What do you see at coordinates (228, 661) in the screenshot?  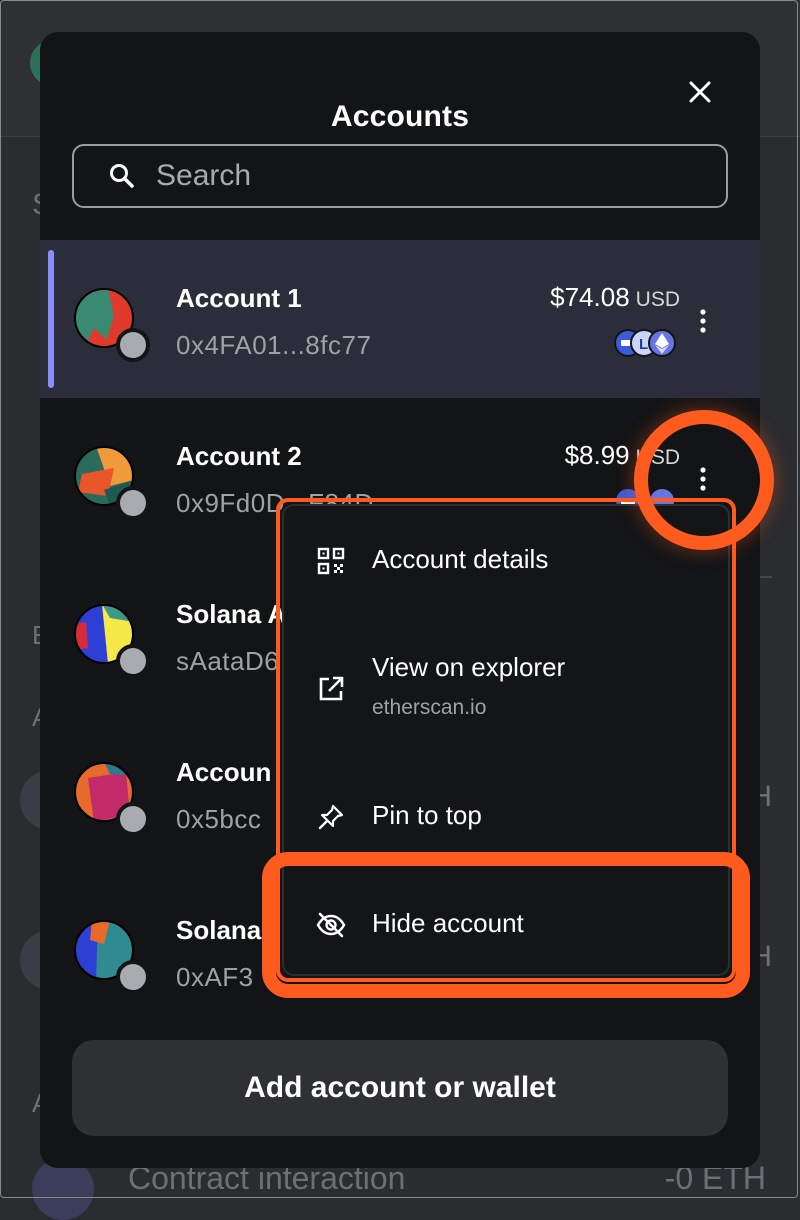 I see `account-address: sAataD6` at bounding box center [228, 661].